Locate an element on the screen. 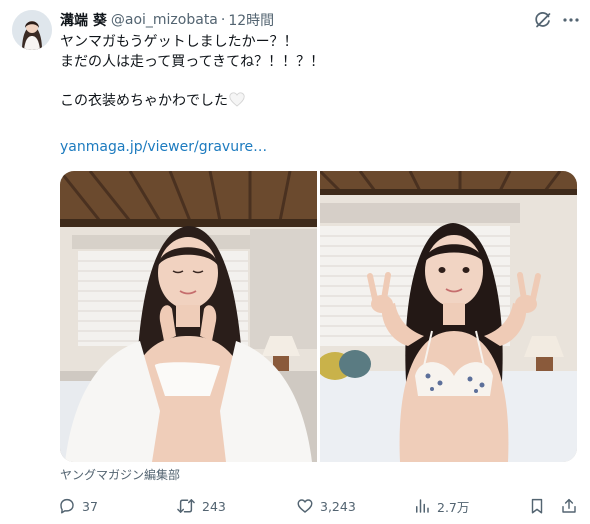 This screenshot has height=524, width=590. share-button is located at coordinates (569, 506).